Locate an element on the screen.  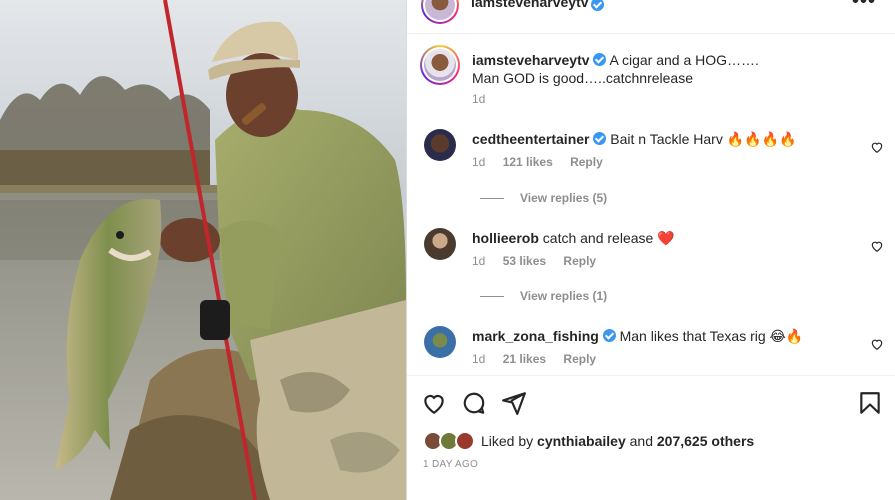
bookmark-icon is located at coordinates (870, 403).